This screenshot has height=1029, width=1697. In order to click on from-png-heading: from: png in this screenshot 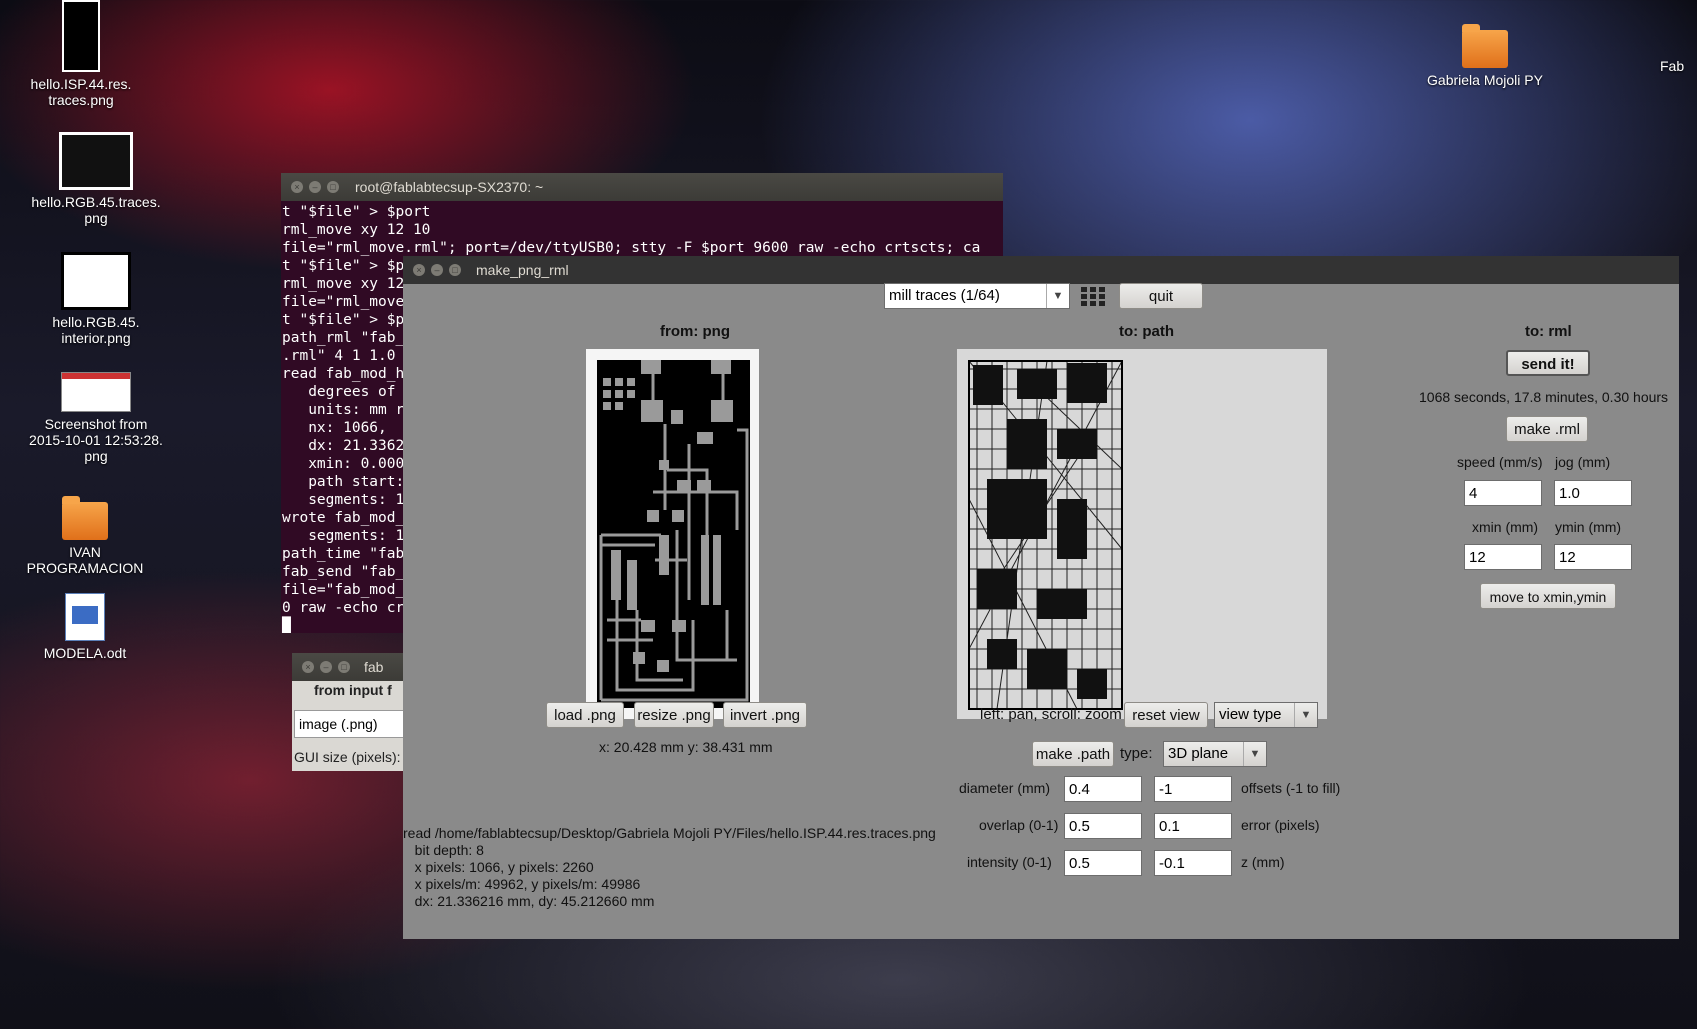, I will do `click(695, 331)`.